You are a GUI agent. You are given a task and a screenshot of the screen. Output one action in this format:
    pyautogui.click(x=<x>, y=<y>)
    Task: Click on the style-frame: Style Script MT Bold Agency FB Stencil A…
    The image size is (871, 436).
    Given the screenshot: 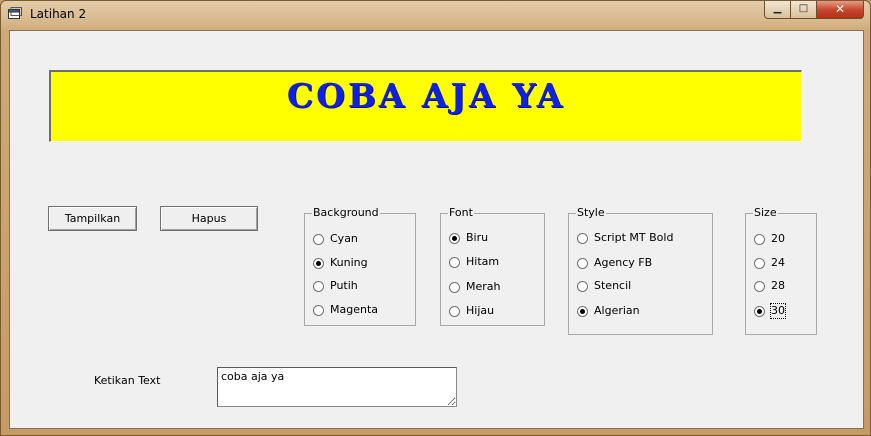 What is the action you would take?
    pyautogui.click(x=640, y=270)
    